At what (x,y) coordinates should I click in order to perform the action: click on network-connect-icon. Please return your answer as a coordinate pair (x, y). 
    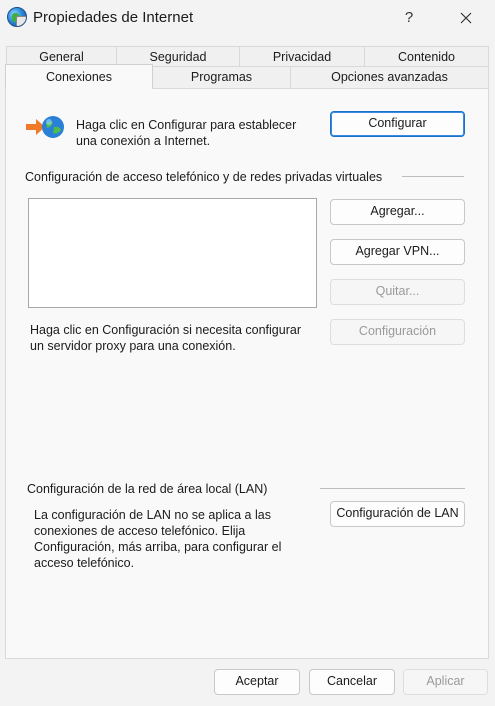
    Looking at the image, I should click on (45, 127).